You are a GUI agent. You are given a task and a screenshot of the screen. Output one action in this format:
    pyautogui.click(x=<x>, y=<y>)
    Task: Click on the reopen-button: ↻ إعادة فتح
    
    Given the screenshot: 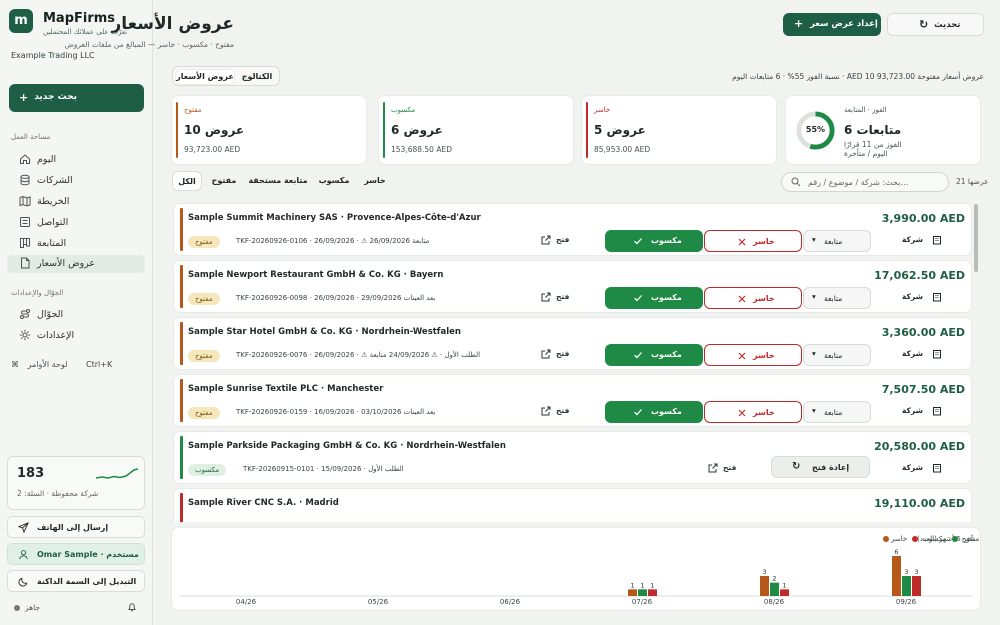 What is the action you would take?
    pyautogui.click(x=820, y=467)
    